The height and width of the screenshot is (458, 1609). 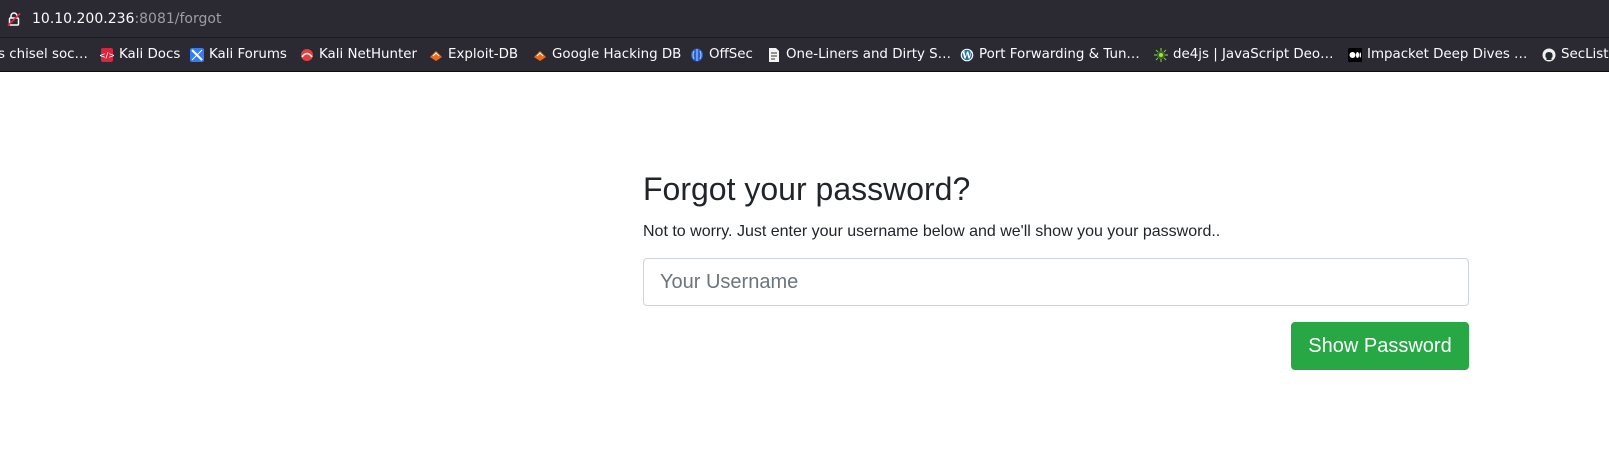 What do you see at coordinates (150, 54) in the screenshot?
I see `bookmark-label: Kali Docs` at bounding box center [150, 54].